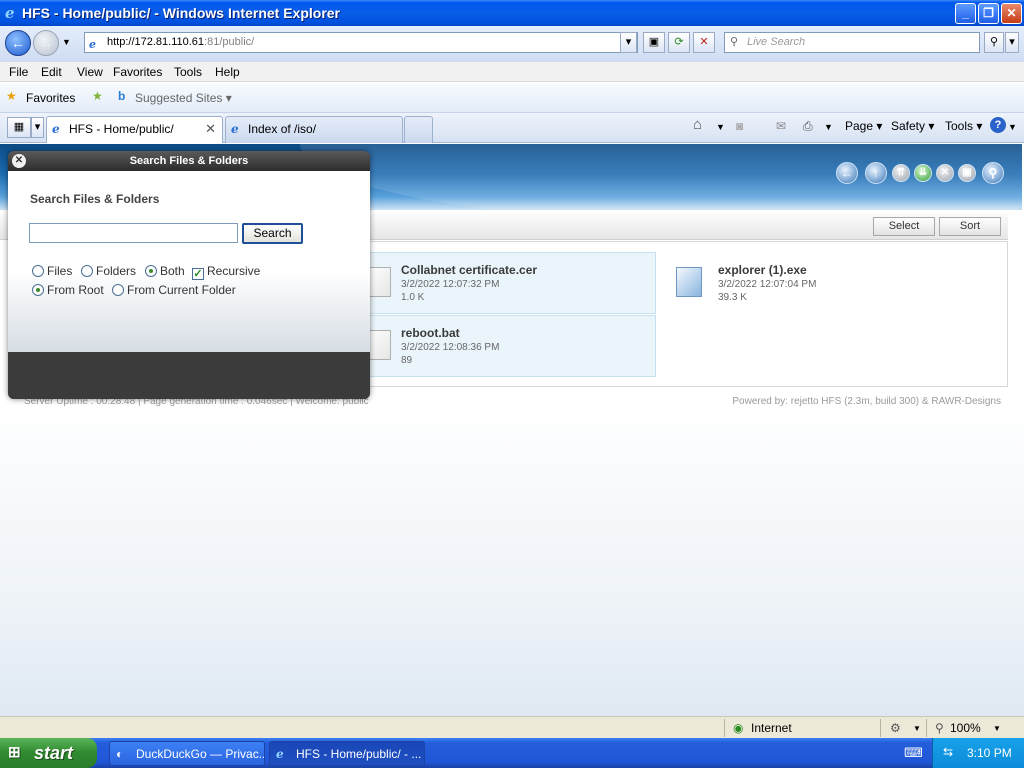 This screenshot has height=768, width=1024. What do you see at coordinates (880, 728) in the screenshot?
I see `status-divider` at bounding box center [880, 728].